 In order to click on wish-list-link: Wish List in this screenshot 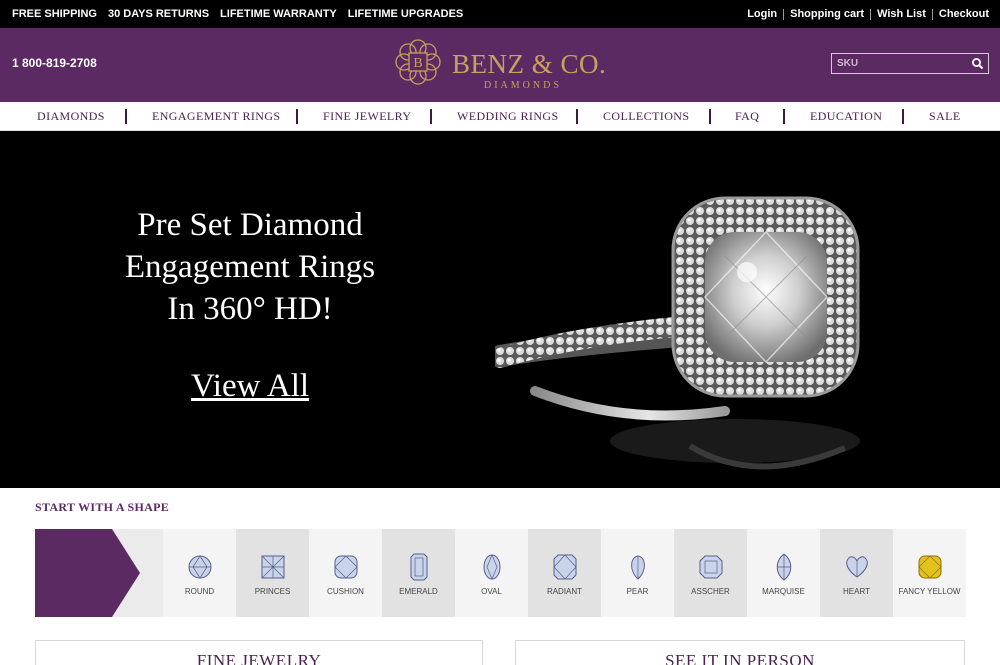, I will do `click(901, 14)`.